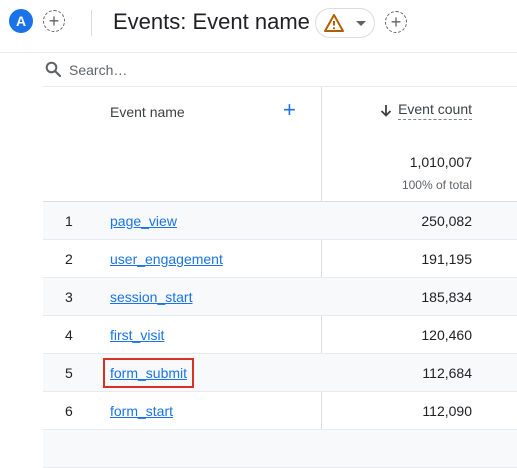 This screenshot has width=517, height=468. Describe the element at coordinates (69, 259) in the screenshot. I see `row-index: 2` at that location.